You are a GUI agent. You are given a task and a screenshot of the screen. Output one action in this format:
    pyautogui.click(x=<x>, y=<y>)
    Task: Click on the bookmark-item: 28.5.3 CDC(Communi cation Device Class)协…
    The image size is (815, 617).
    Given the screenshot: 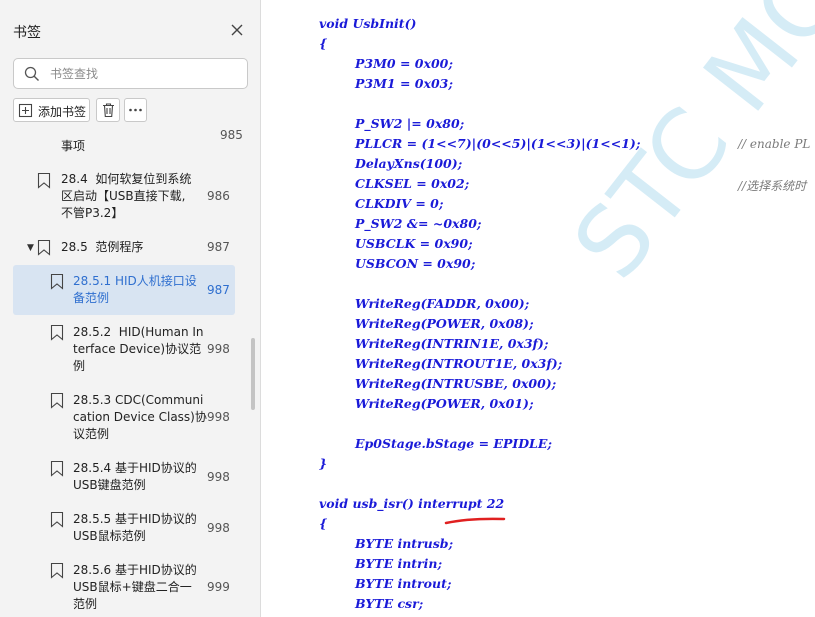 What is the action you would take?
    pyautogui.click(x=124, y=418)
    